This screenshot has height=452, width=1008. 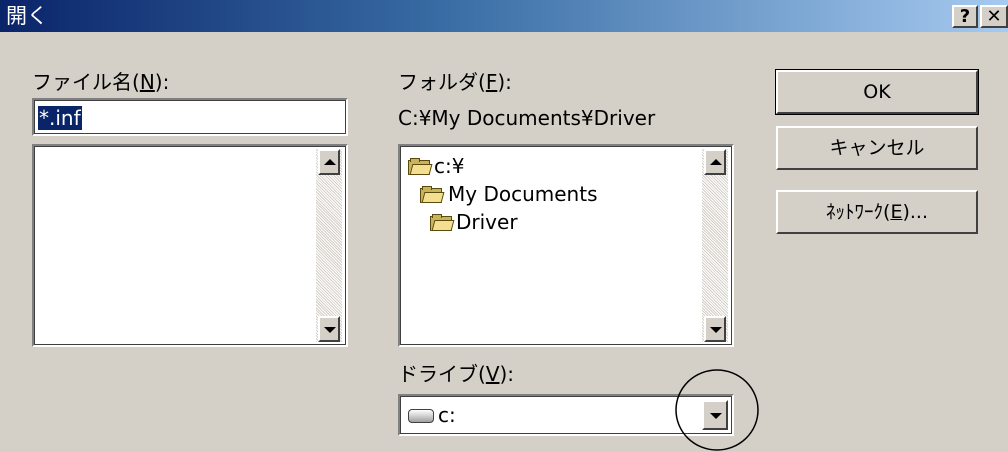 I want to click on file-list, so click(x=190, y=245).